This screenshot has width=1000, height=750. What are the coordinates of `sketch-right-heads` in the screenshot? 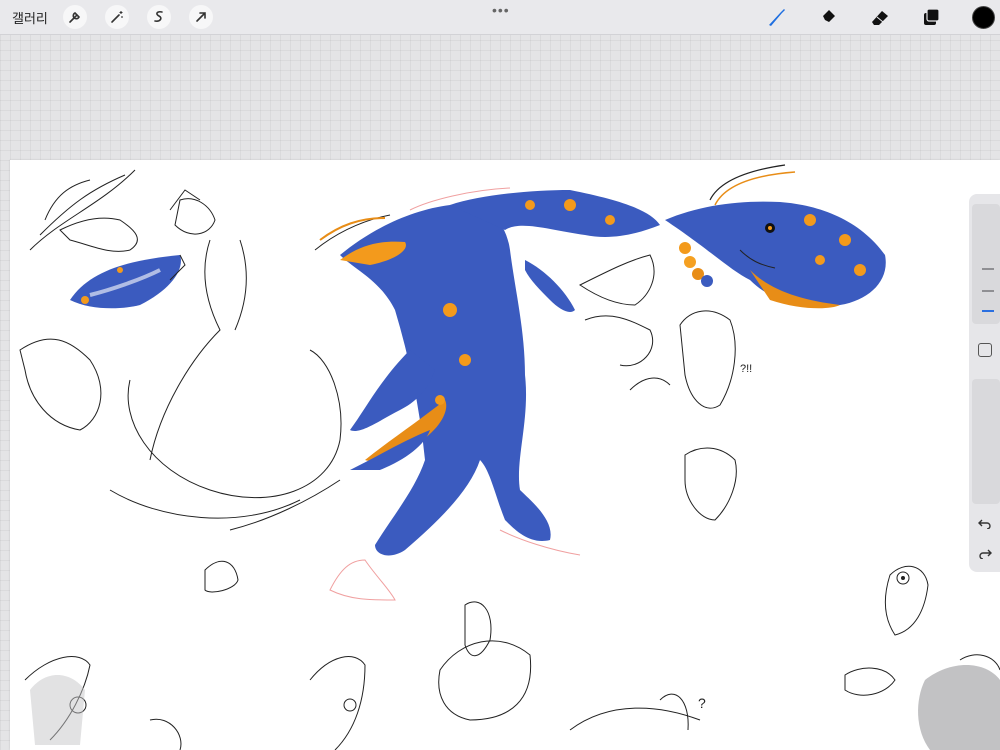 It's located at (658, 387).